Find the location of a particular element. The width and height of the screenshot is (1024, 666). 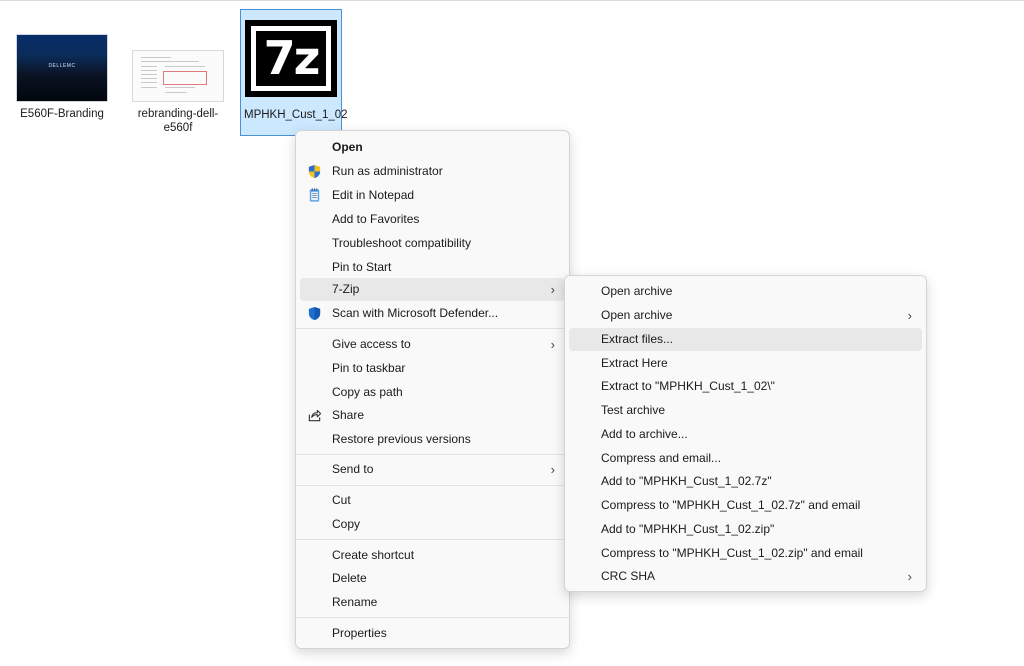

submenu-item-add-to-7z: Add to "MPHKH_Cust_1_02.7z" is located at coordinates (745, 481).